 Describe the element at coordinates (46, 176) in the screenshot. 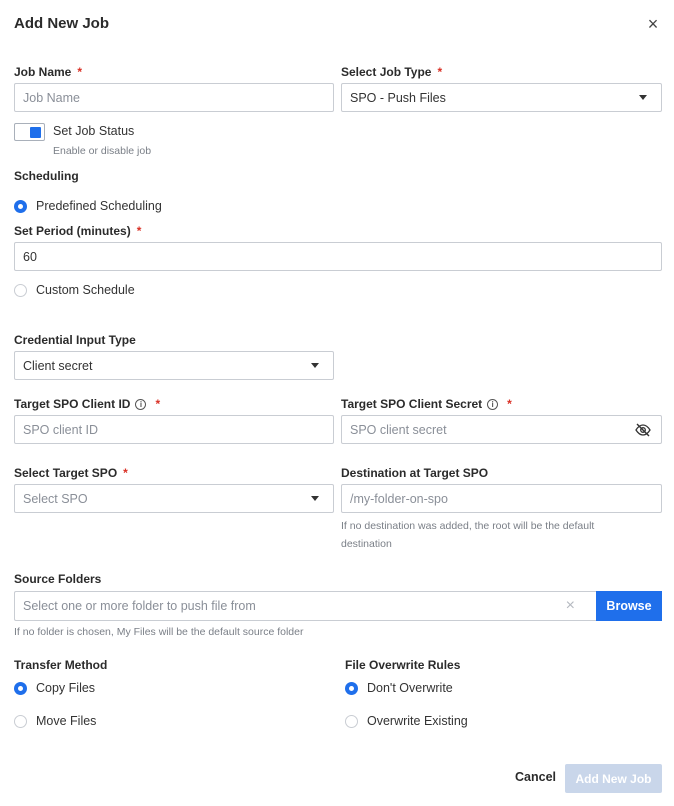

I see `scheduling-label: Scheduling` at that location.